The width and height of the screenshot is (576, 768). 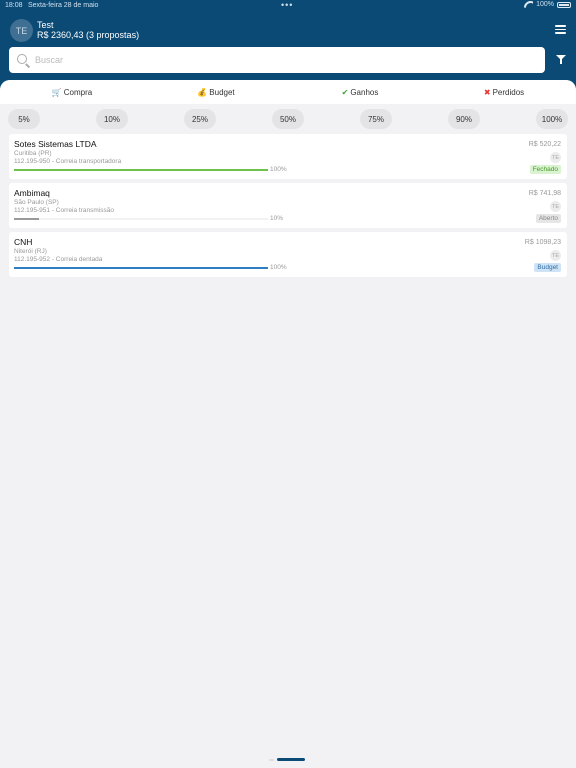 I want to click on proposal-value: R$ 741,98, so click(x=544, y=193).